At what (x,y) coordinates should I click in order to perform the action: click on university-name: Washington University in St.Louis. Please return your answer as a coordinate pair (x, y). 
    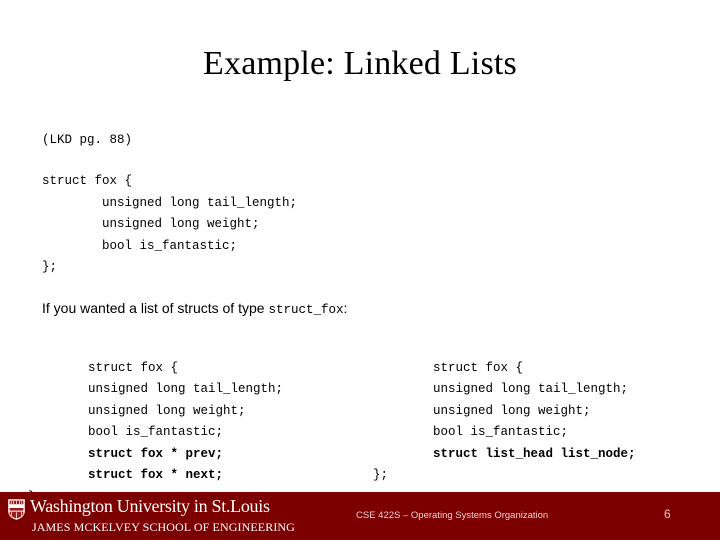
    Looking at the image, I should click on (150, 506).